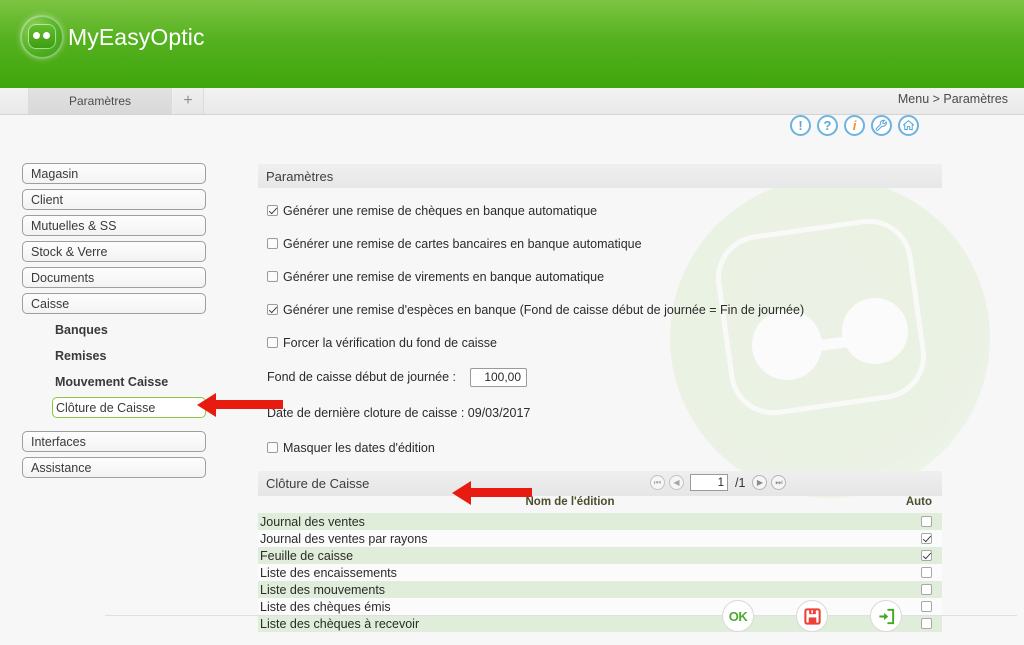 Image resolution: width=1024 pixels, height=645 pixels. Describe the element at coordinates (740, 482) in the screenshot. I see `pager-total-pages: /1` at that location.